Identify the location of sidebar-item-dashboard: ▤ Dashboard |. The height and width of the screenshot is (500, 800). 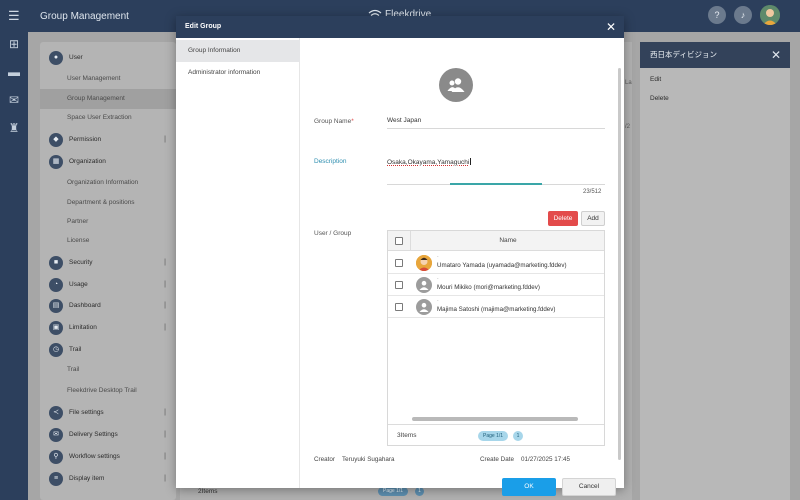
(108, 306).